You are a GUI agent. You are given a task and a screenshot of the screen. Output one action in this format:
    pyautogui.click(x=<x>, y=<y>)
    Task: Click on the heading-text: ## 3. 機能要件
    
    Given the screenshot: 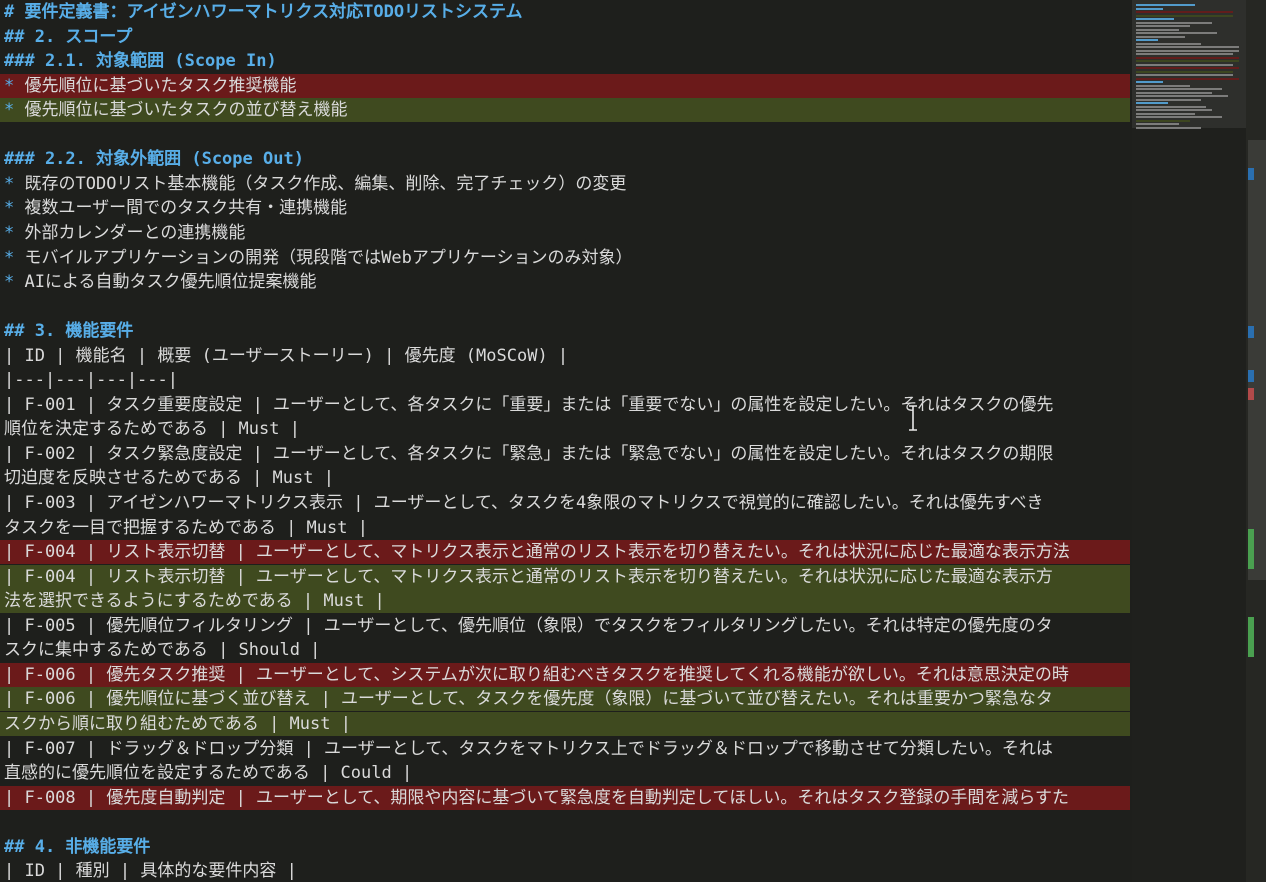 What is the action you would take?
    pyautogui.click(x=69, y=331)
    